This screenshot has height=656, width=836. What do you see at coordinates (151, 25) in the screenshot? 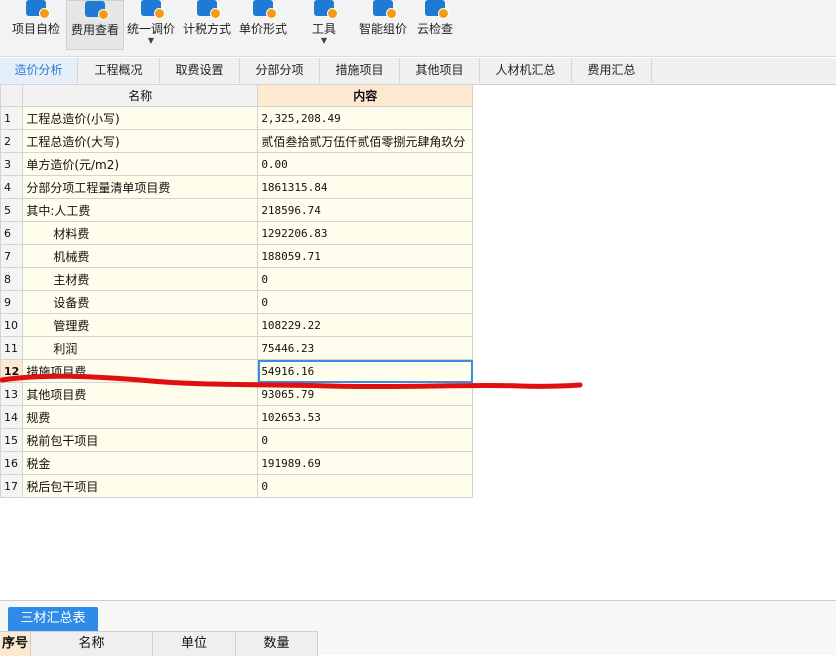
I see `unified-price-adjust-button: 统一调价 ▼` at bounding box center [151, 25].